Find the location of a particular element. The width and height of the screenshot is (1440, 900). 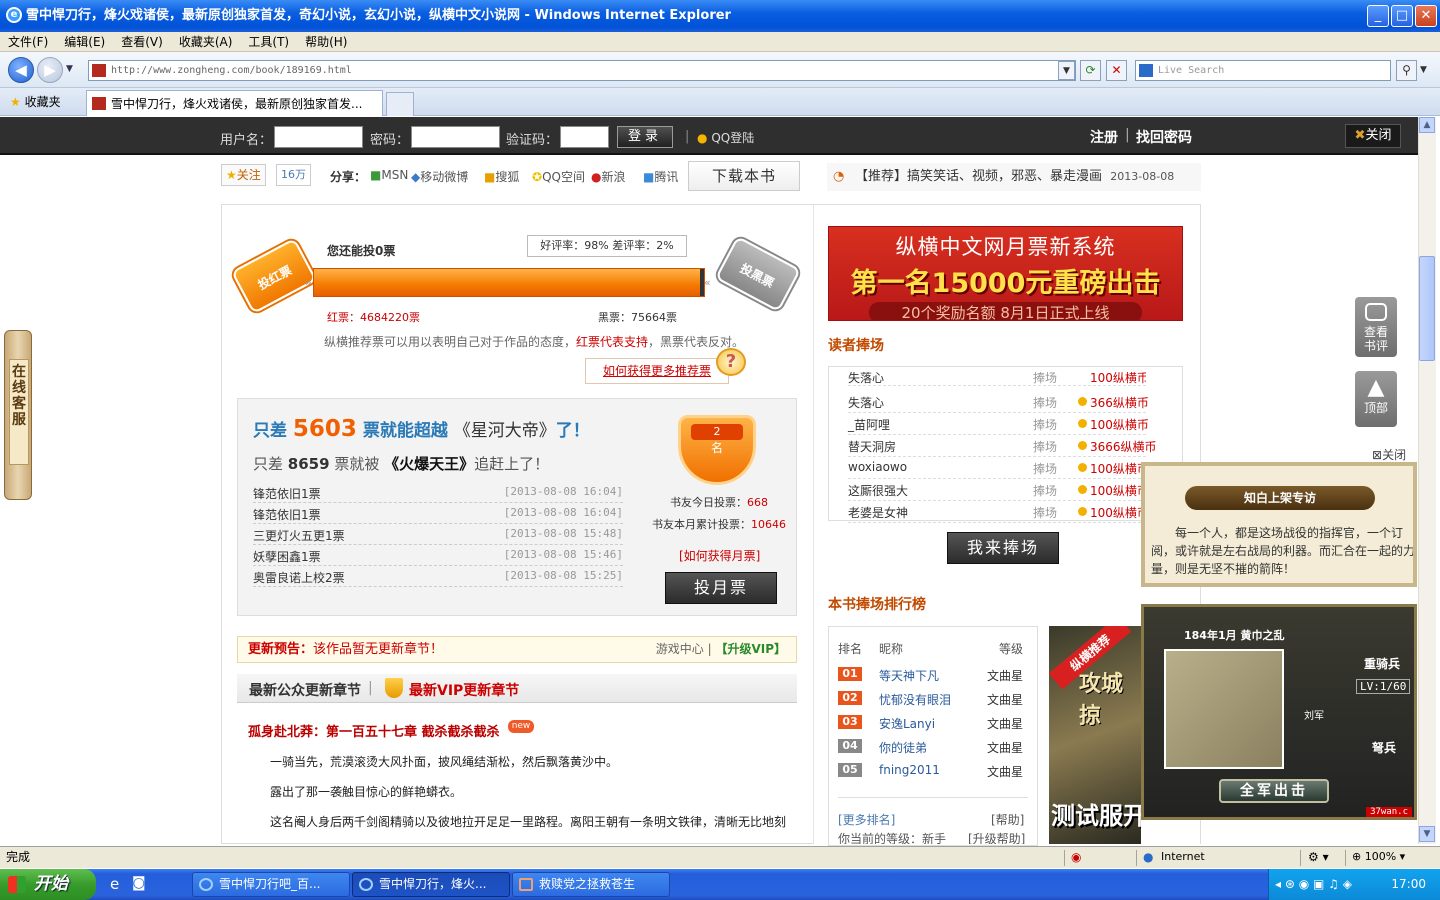

password-input is located at coordinates (455, 137).